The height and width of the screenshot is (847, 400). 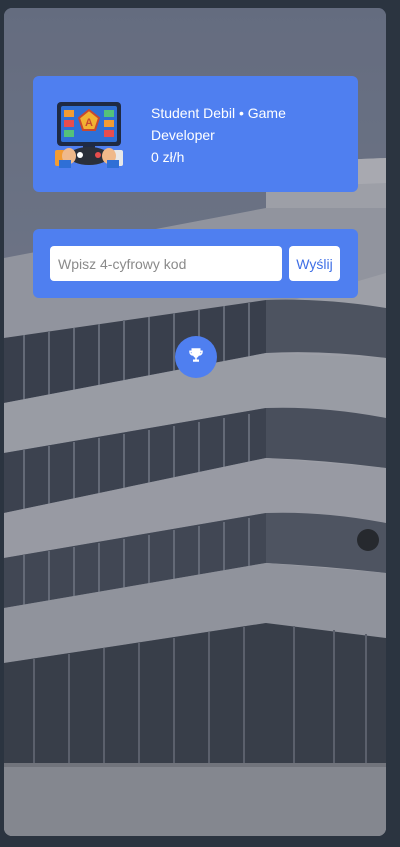 I want to click on profile-info: Student Debil • Game Developer 0 zł/h, so click(x=246, y=135).